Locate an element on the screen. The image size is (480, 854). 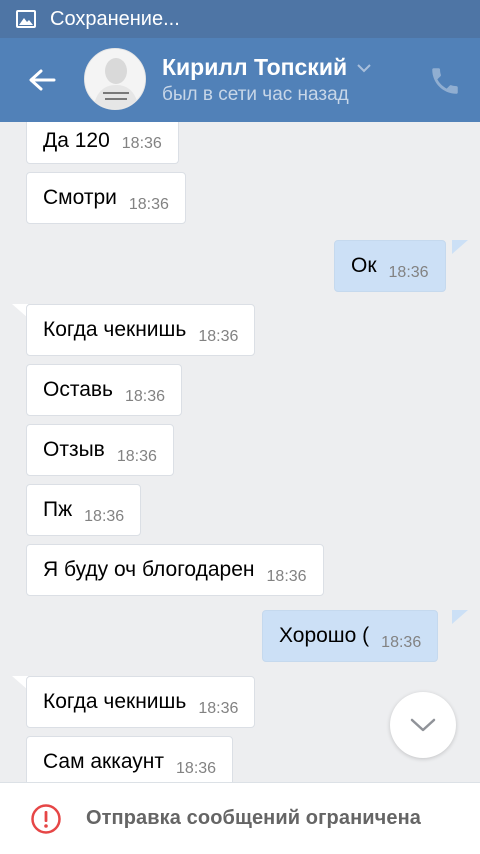
message-bubble-outgoing: Хорошо ( 18:36 is located at coordinates (350, 636).